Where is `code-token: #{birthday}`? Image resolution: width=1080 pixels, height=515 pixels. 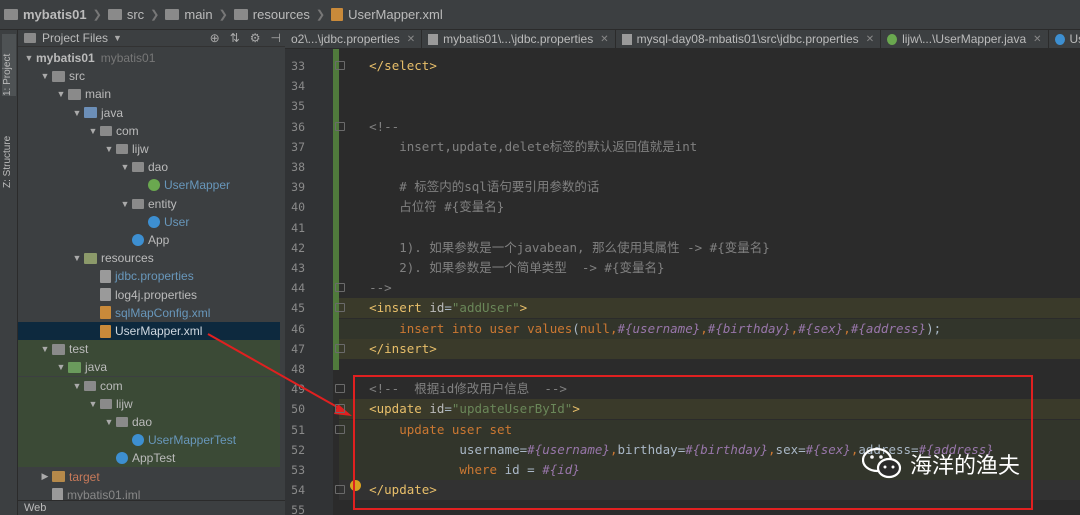
code-token: #{birthday} is located at coordinates (749, 328).